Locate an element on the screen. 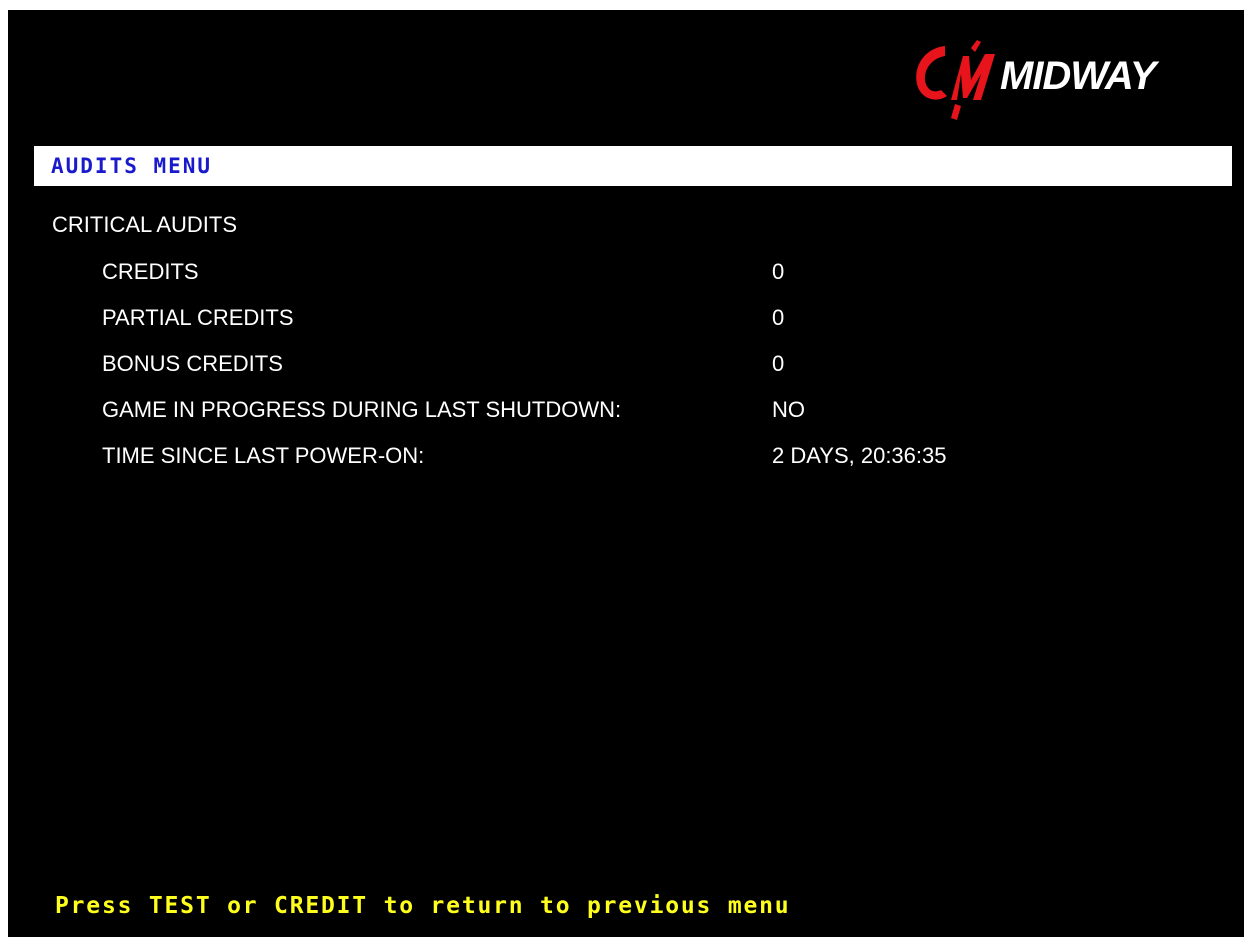 This screenshot has width=1244, height=937. audit-label: BONUS CREDITS is located at coordinates (192, 363).